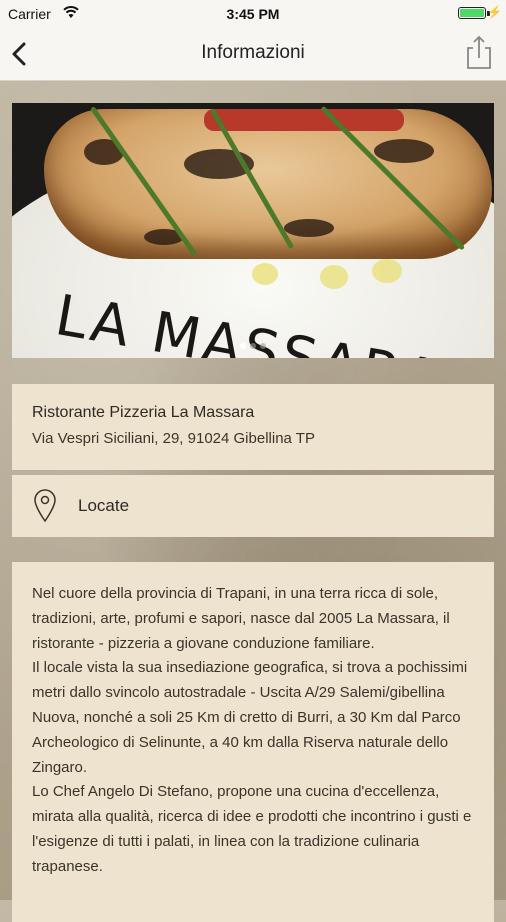 The image size is (506, 922). What do you see at coordinates (479, 53) in the screenshot?
I see `share-icon` at bounding box center [479, 53].